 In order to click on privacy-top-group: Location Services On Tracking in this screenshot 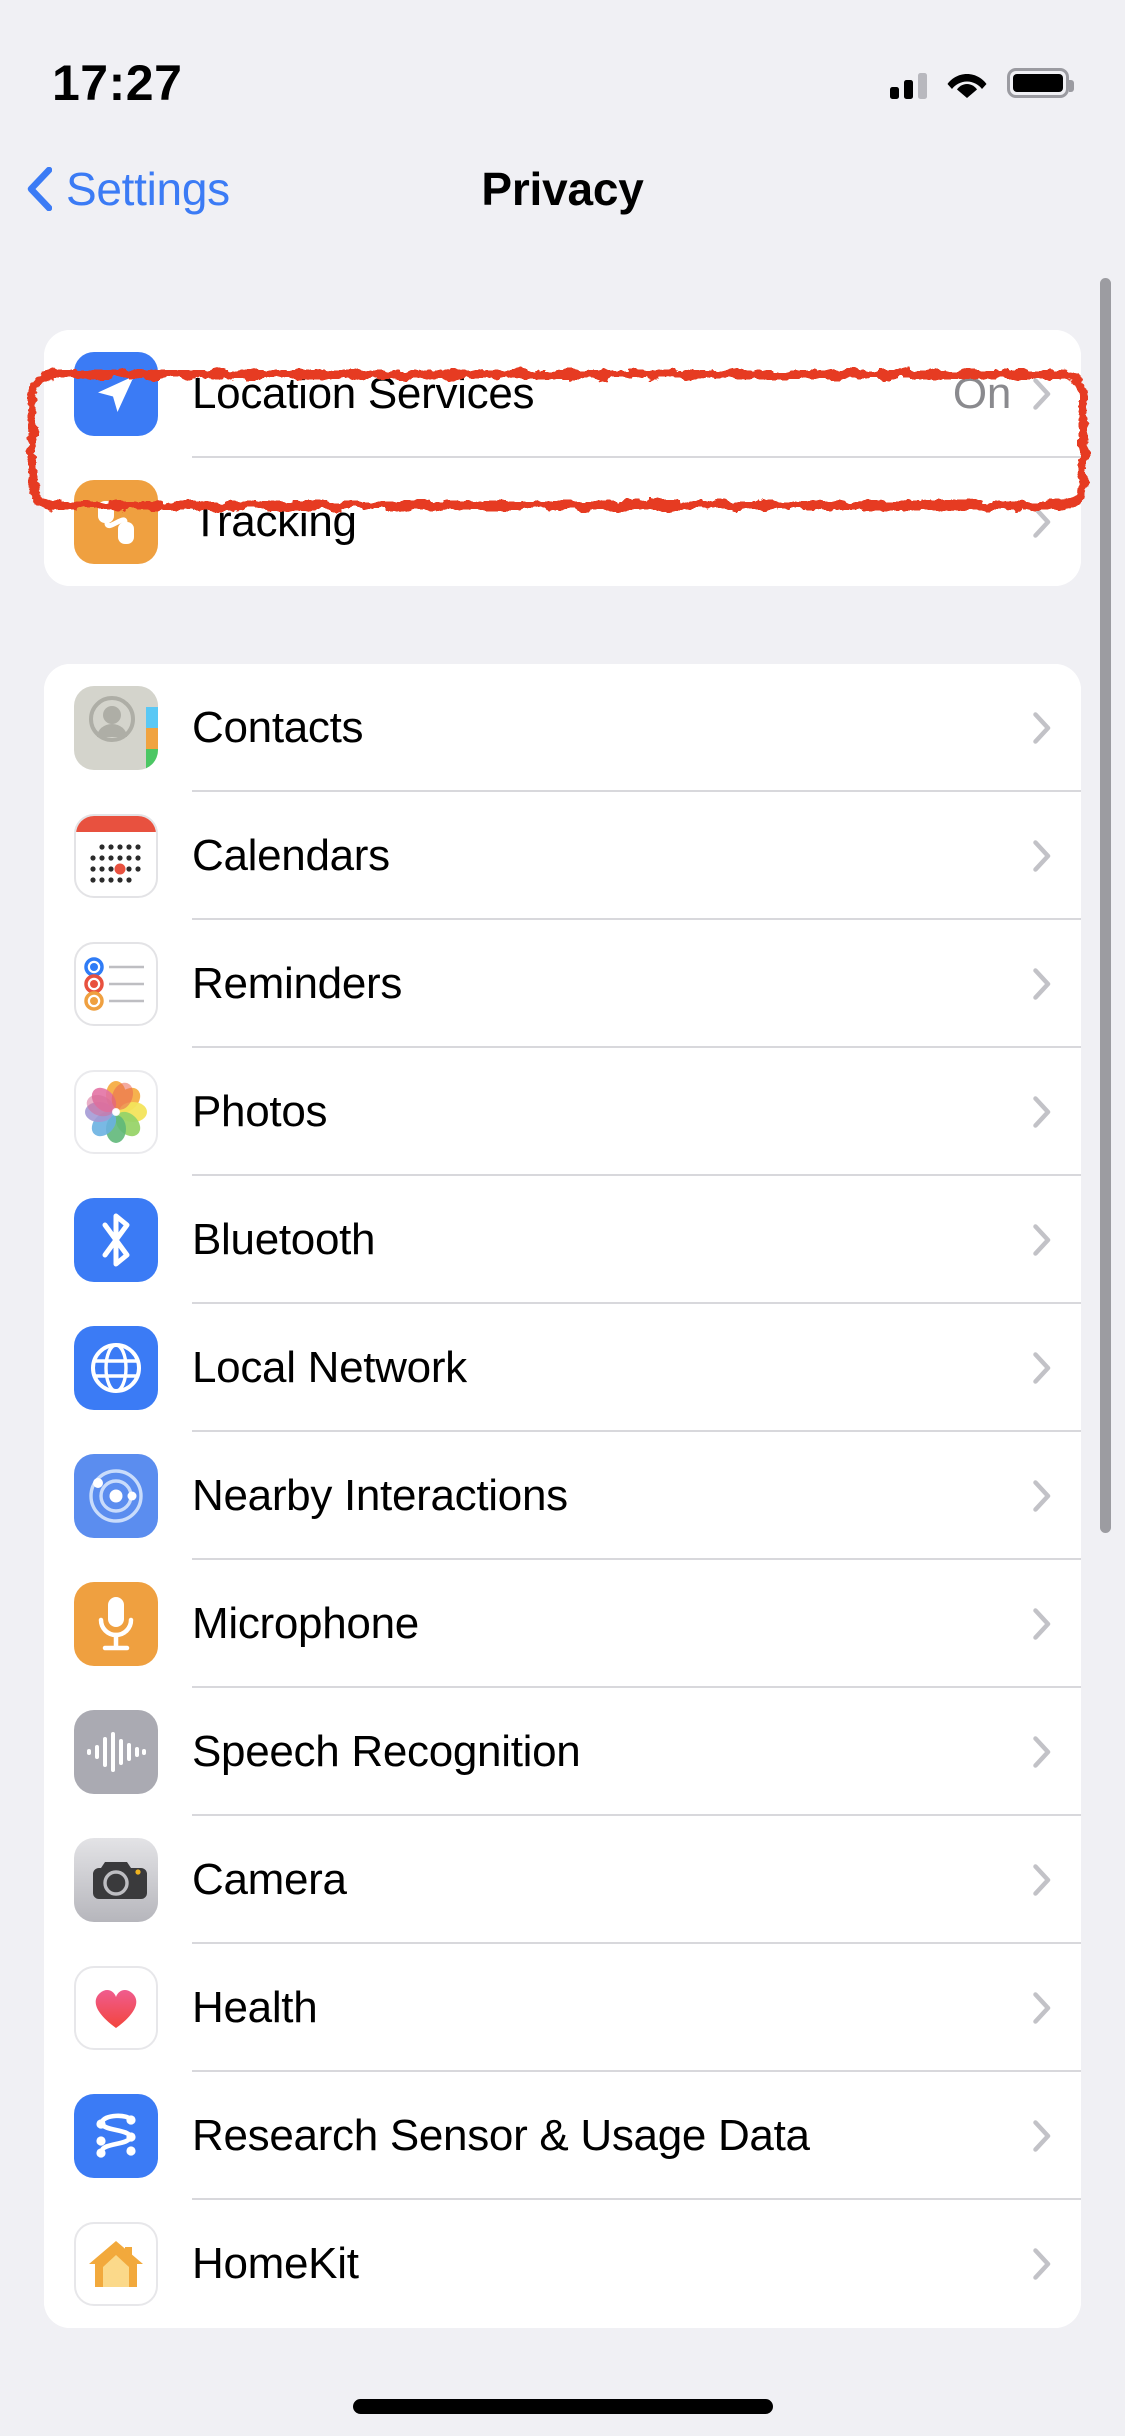, I will do `click(562, 458)`.